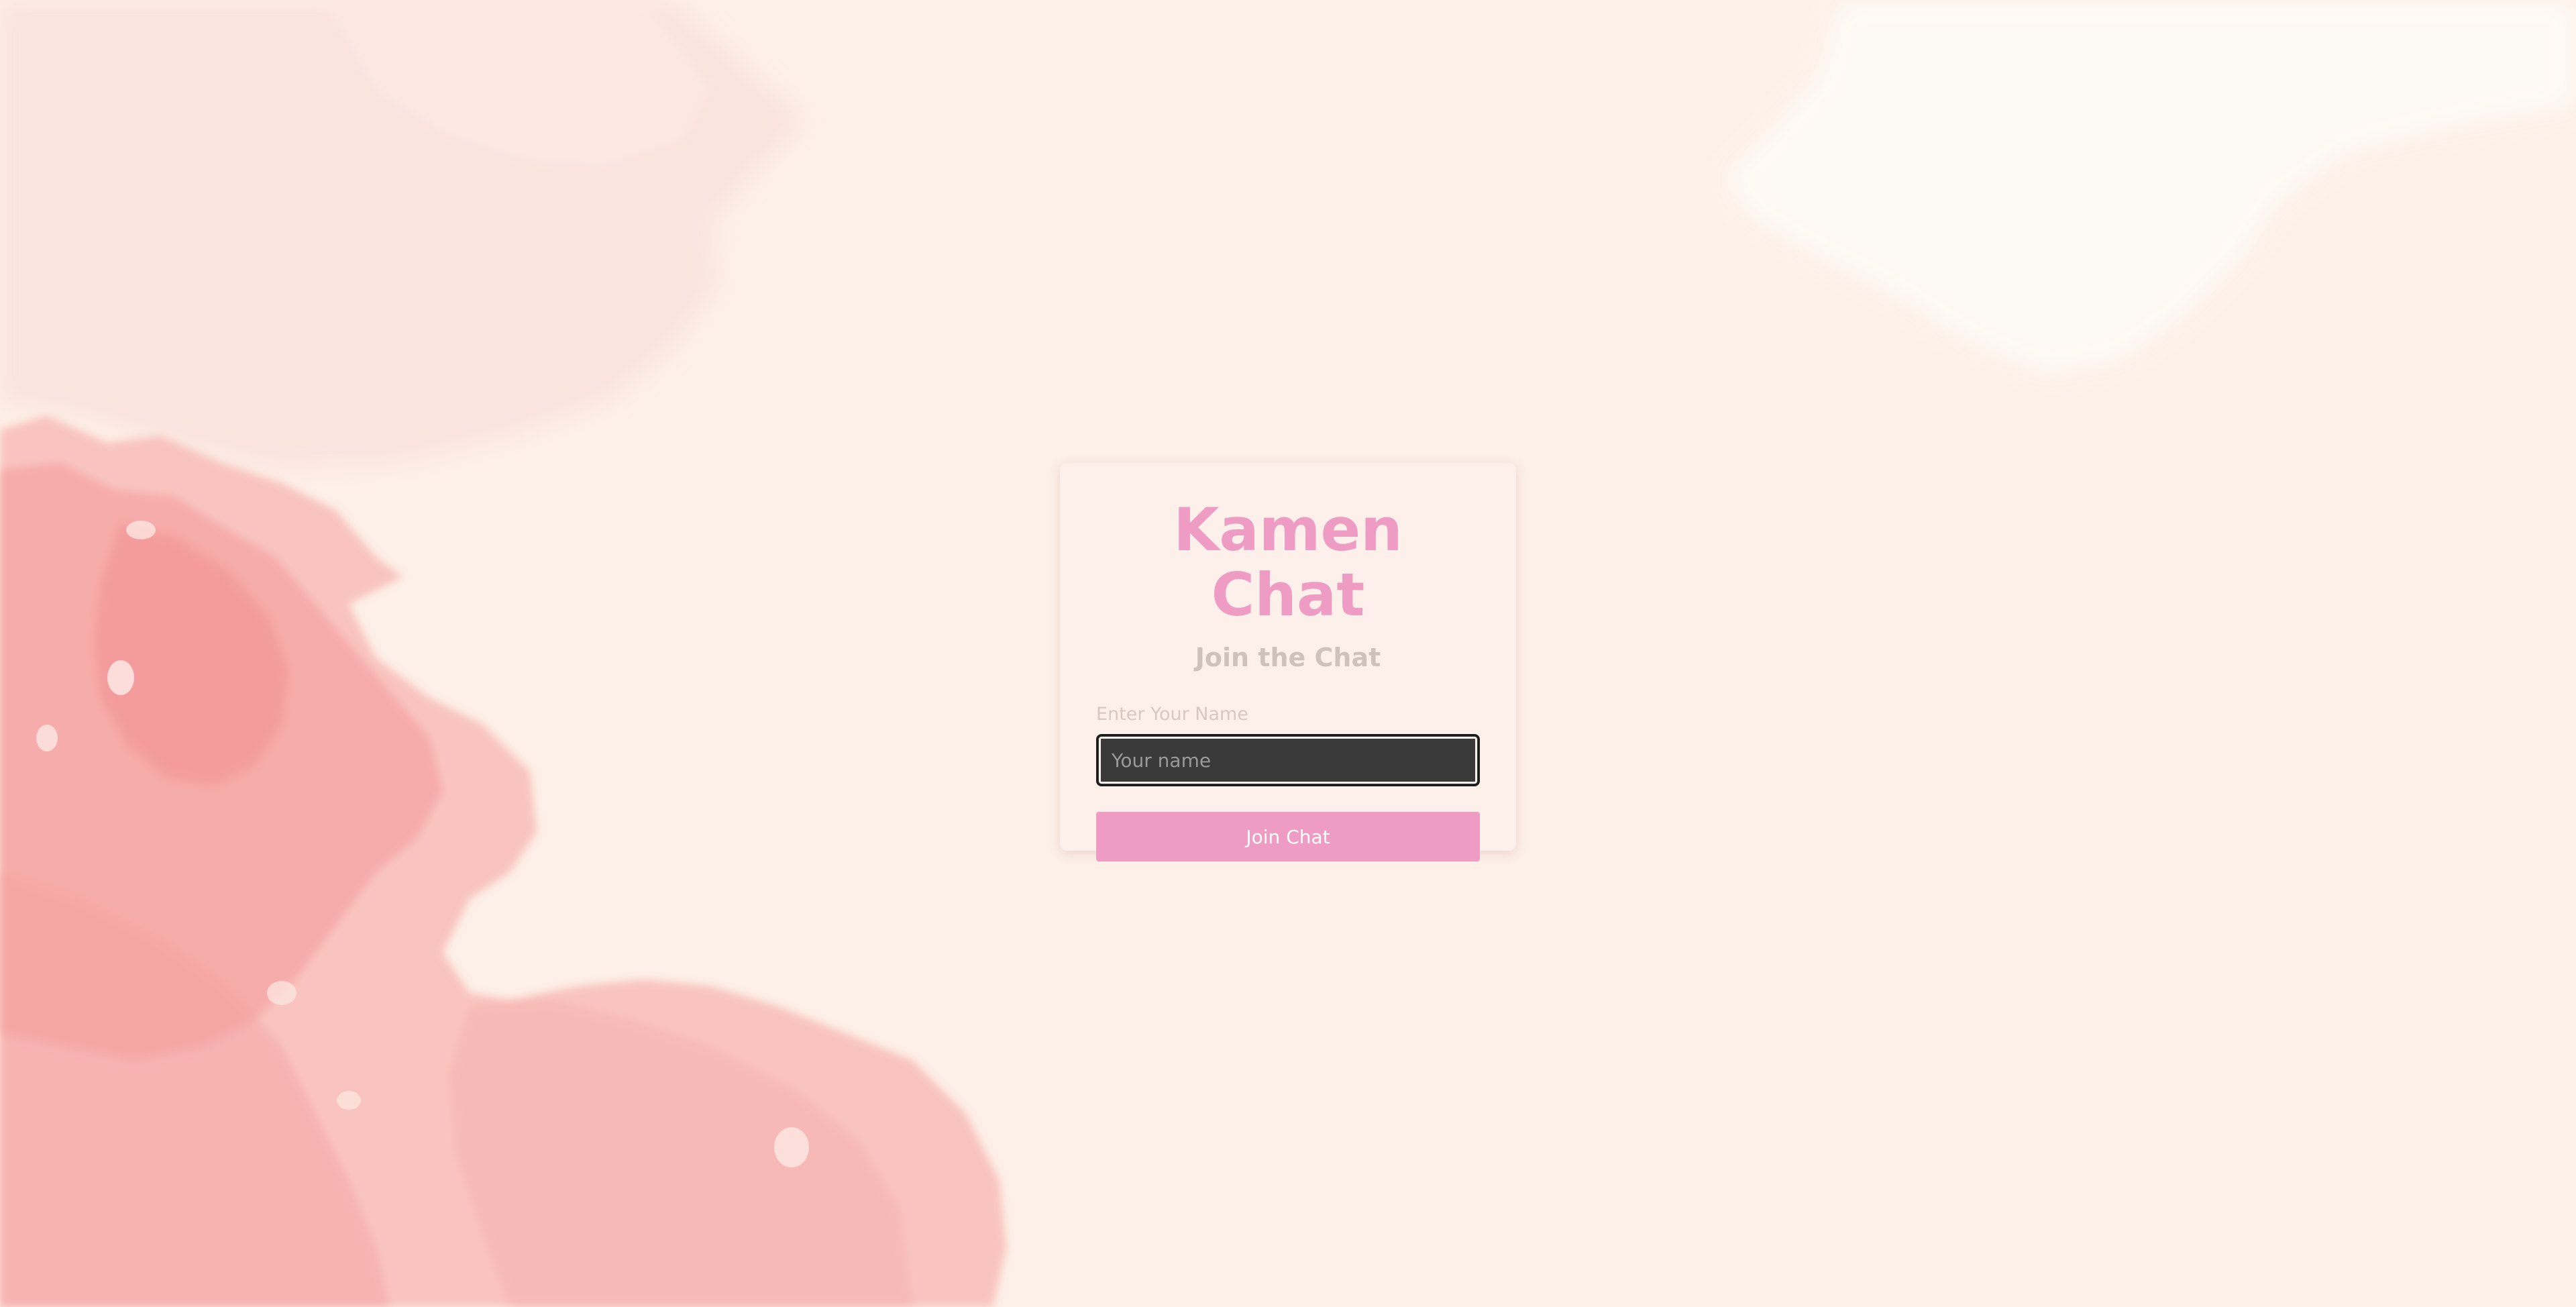 This screenshot has width=2576, height=1307. What do you see at coordinates (1288, 562) in the screenshot?
I see `app-title: Kamen Chat` at bounding box center [1288, 562].